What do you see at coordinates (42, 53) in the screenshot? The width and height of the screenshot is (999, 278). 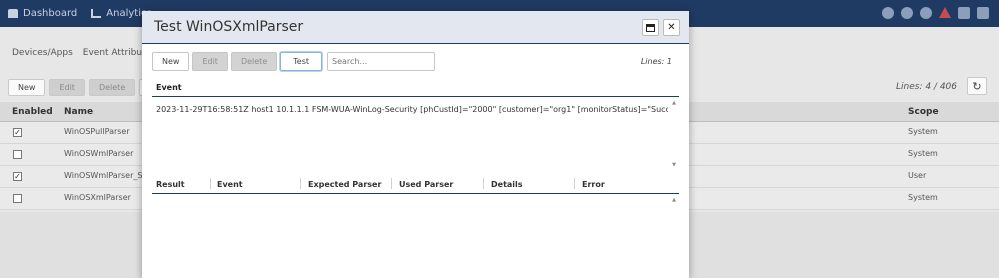 I see `subtab-devices-apps: Devices/Apps` at bounding box center [42, 53].